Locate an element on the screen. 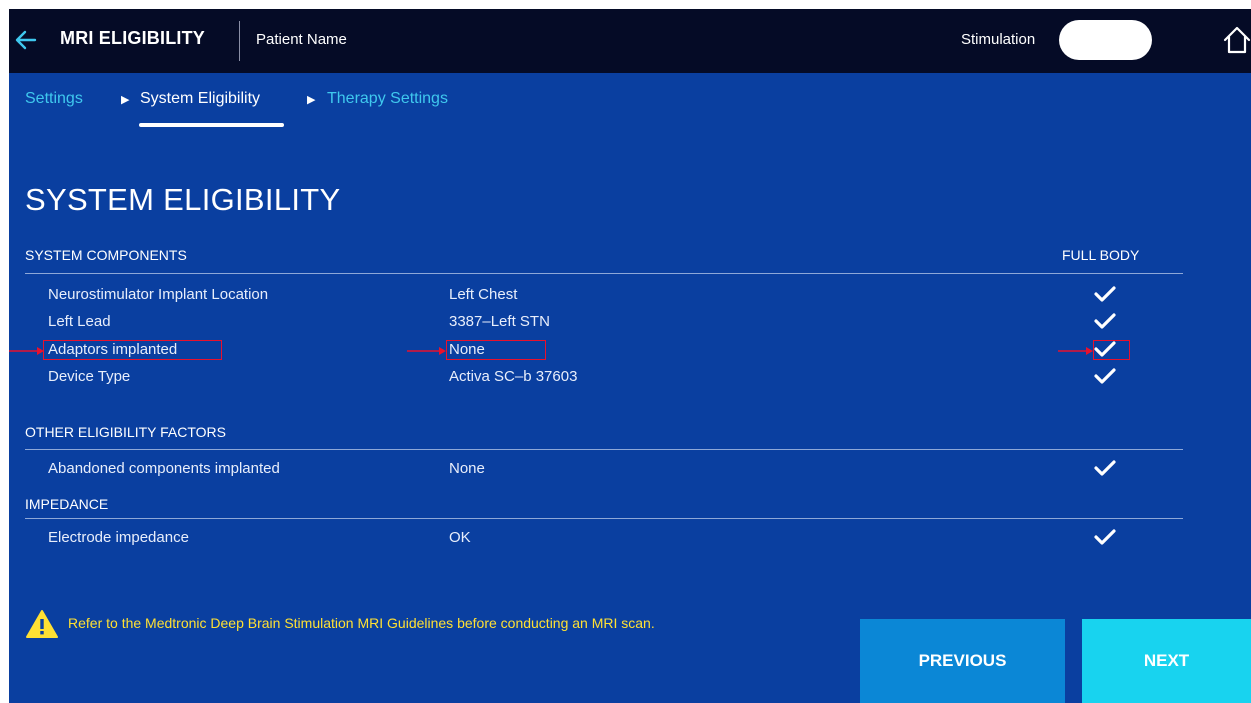  row-label-left-lead: Left Lead is located at coordinates (79, 321).